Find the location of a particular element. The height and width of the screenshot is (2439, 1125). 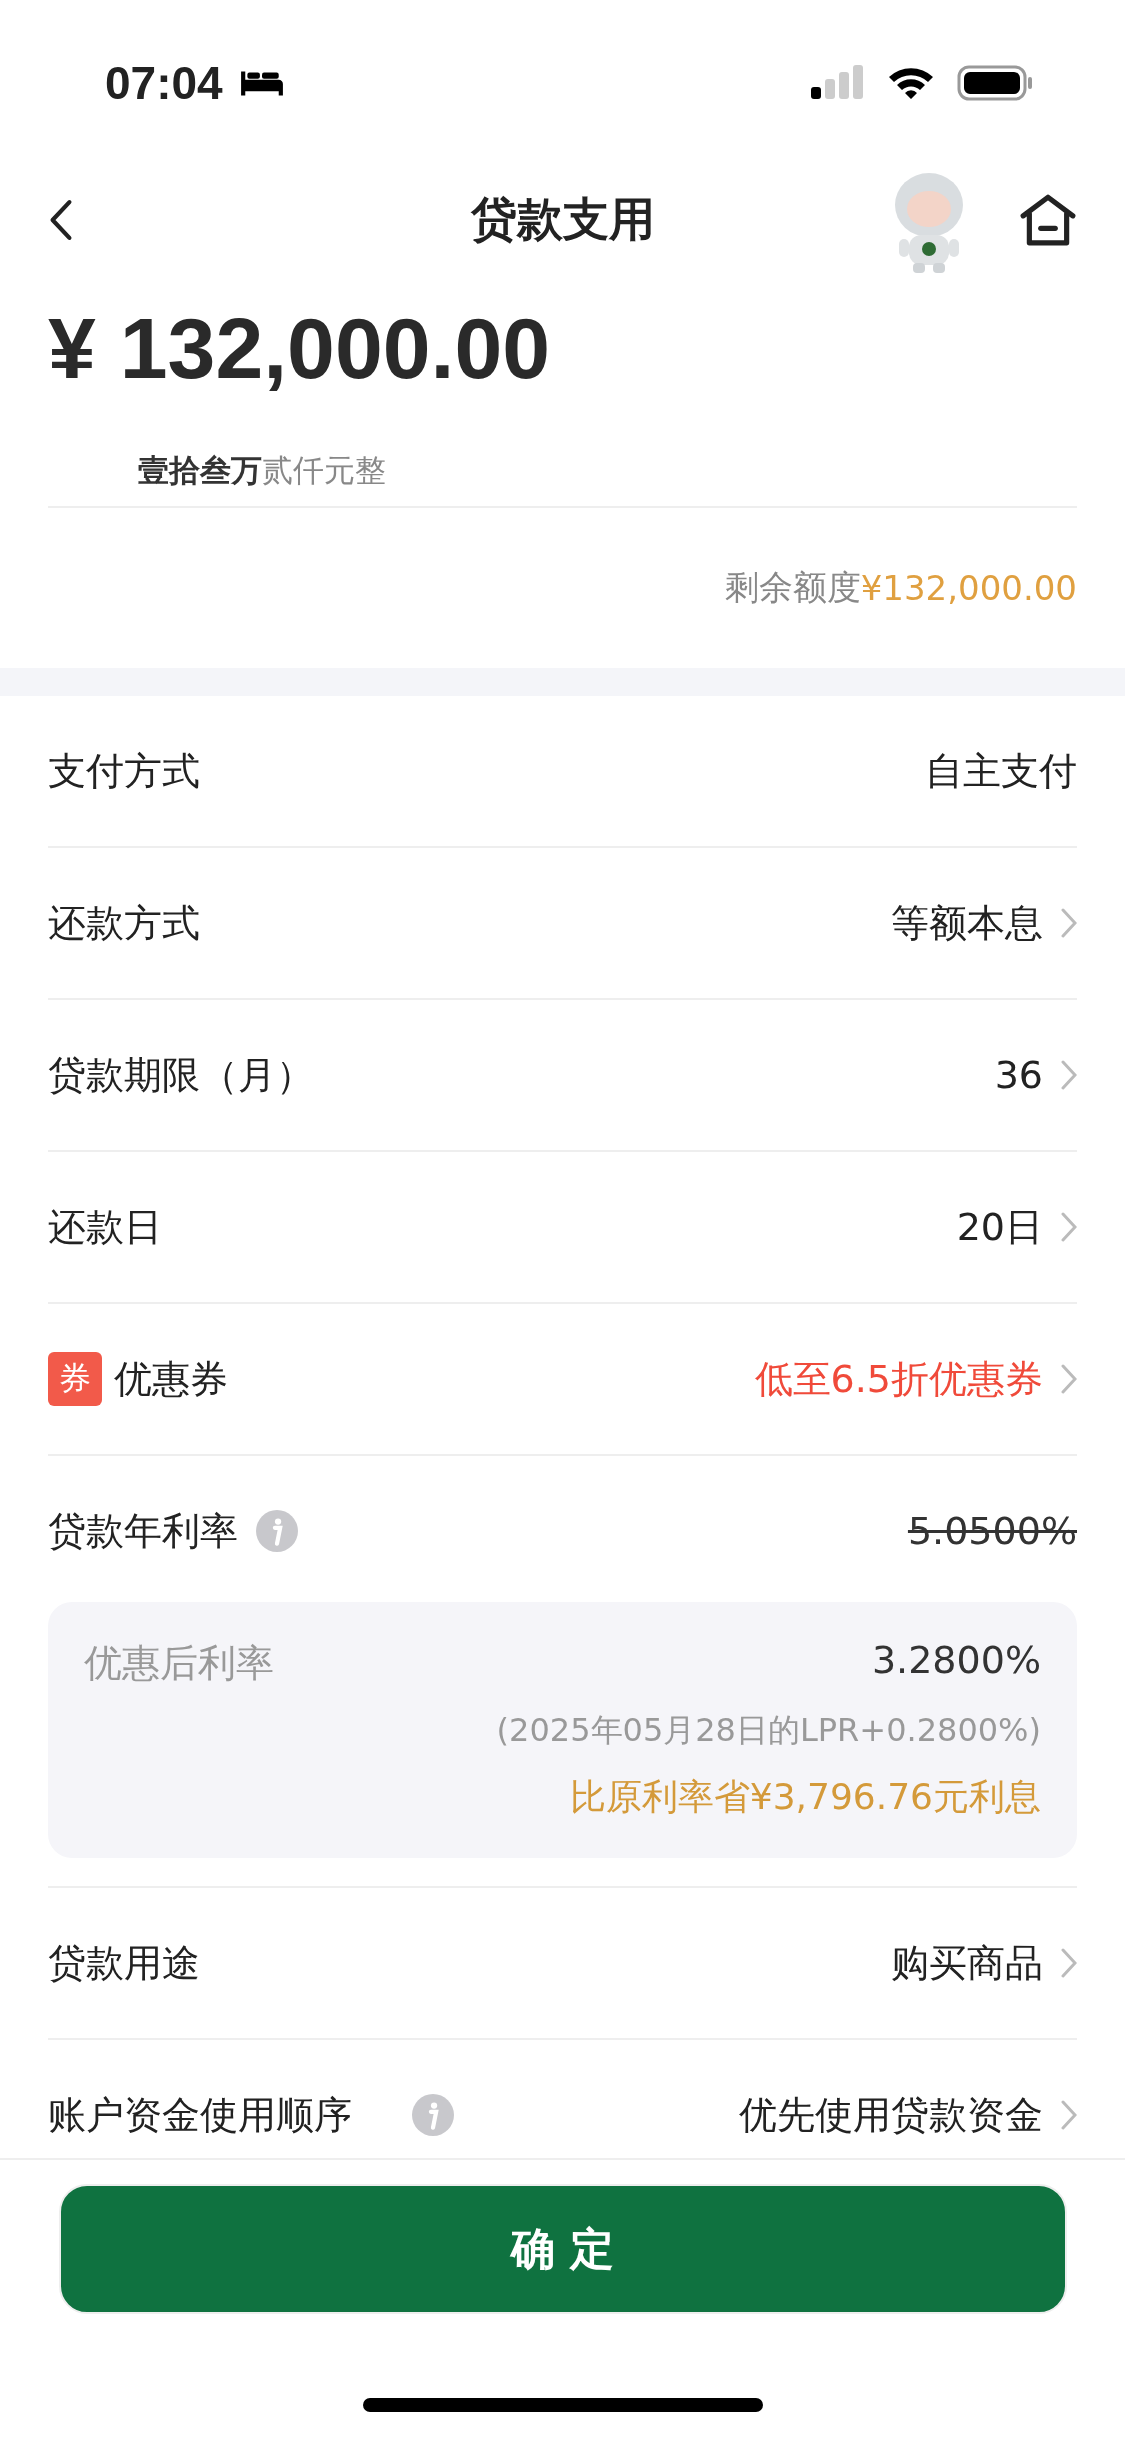

amount-in-words: 壹拾叁万贰仟元整 is located at coordinates (562, 454).